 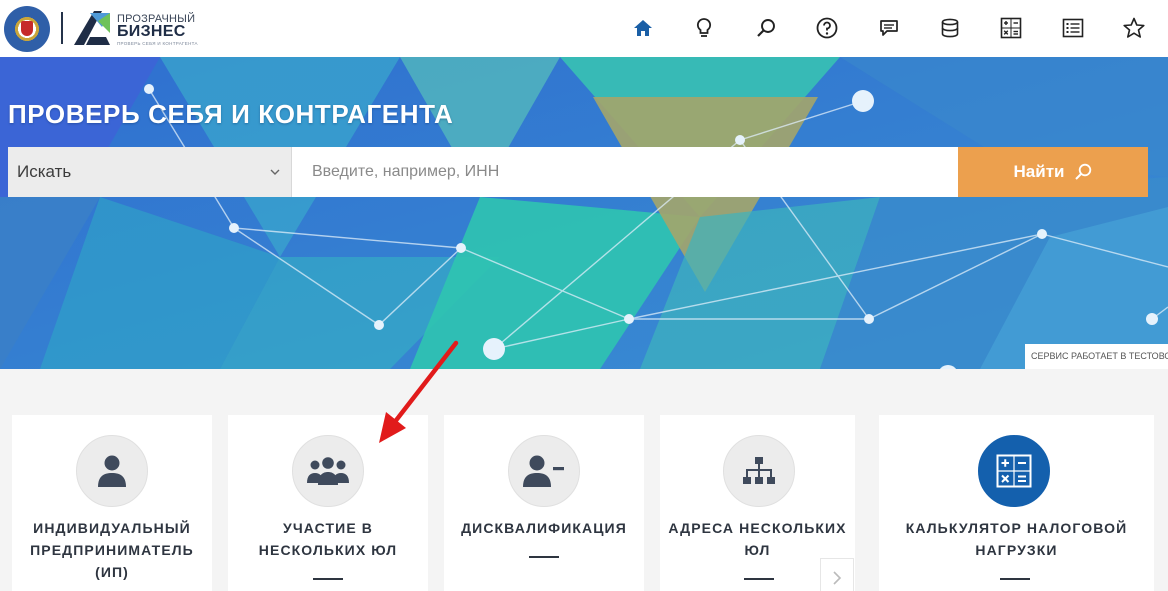 I want to click on fns-emblem-logo, so click(x=27, y=29).